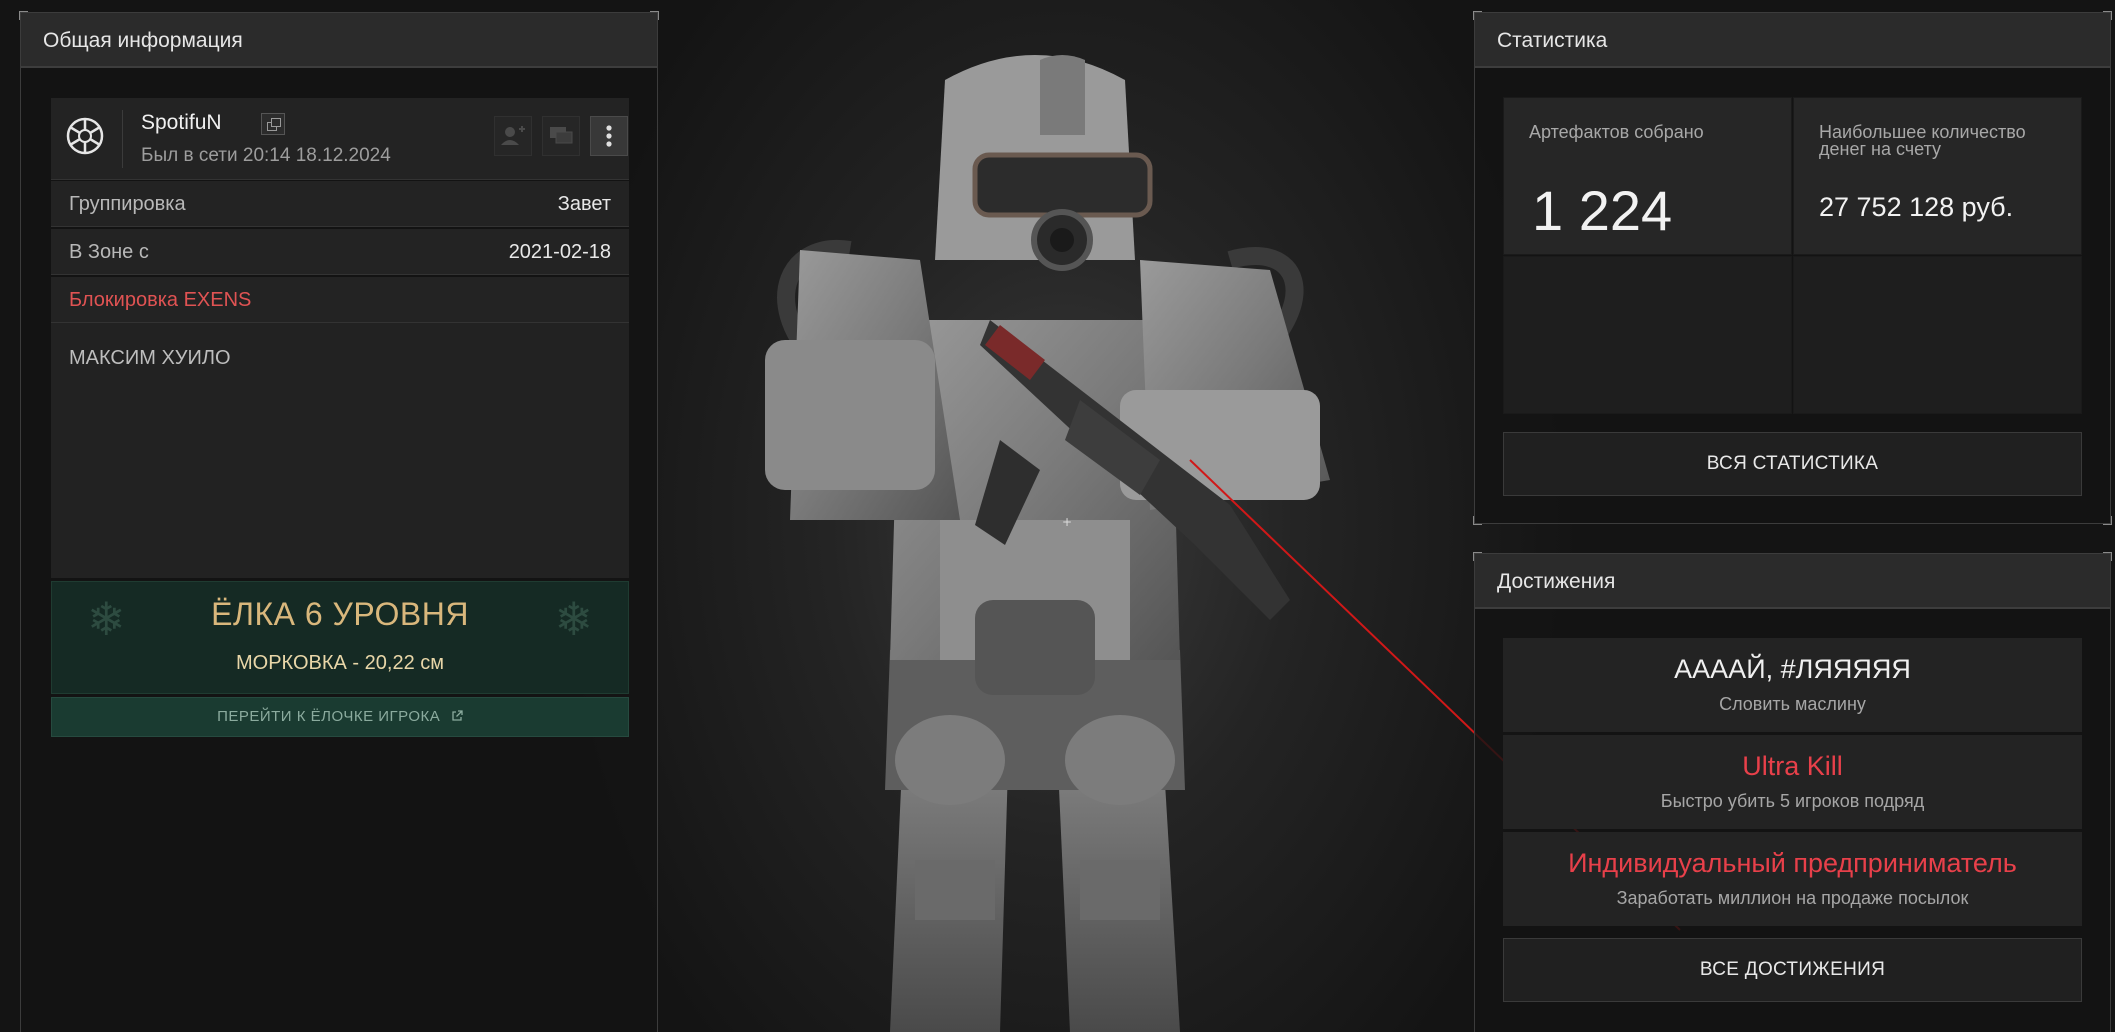 The image size is (2115, 1032). I want to click on copy-icon, so click(273, 124).